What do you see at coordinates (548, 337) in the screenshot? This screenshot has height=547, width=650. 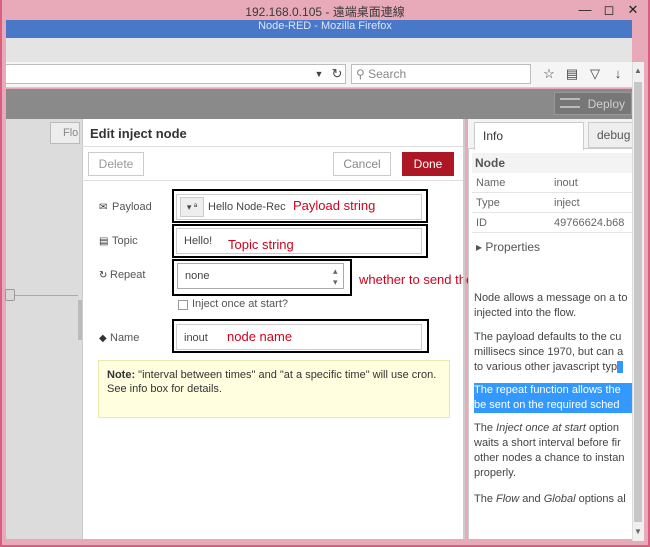 I see `info-line: The payload defaults to the cu` at bounding box center [548, 337].